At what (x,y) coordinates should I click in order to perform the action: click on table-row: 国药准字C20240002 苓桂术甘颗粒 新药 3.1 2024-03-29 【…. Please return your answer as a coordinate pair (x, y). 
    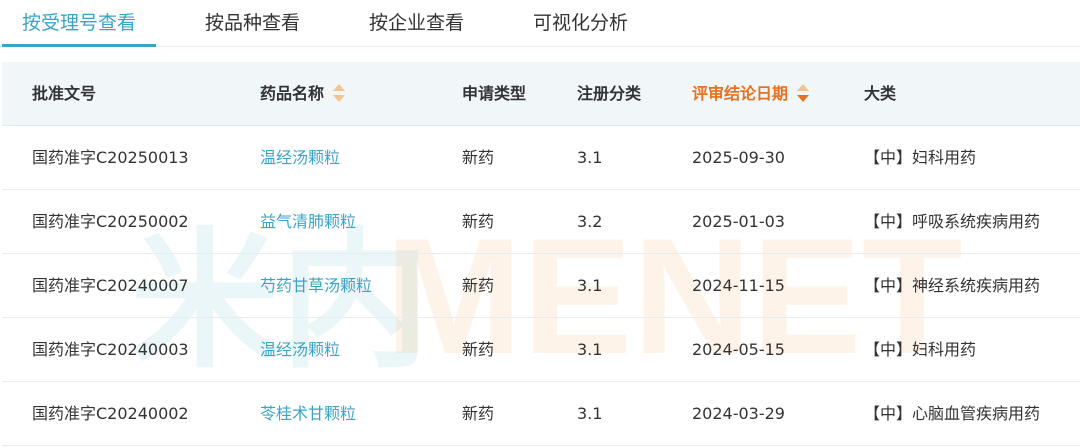
    Looking at the image, I should click on (541, 414).